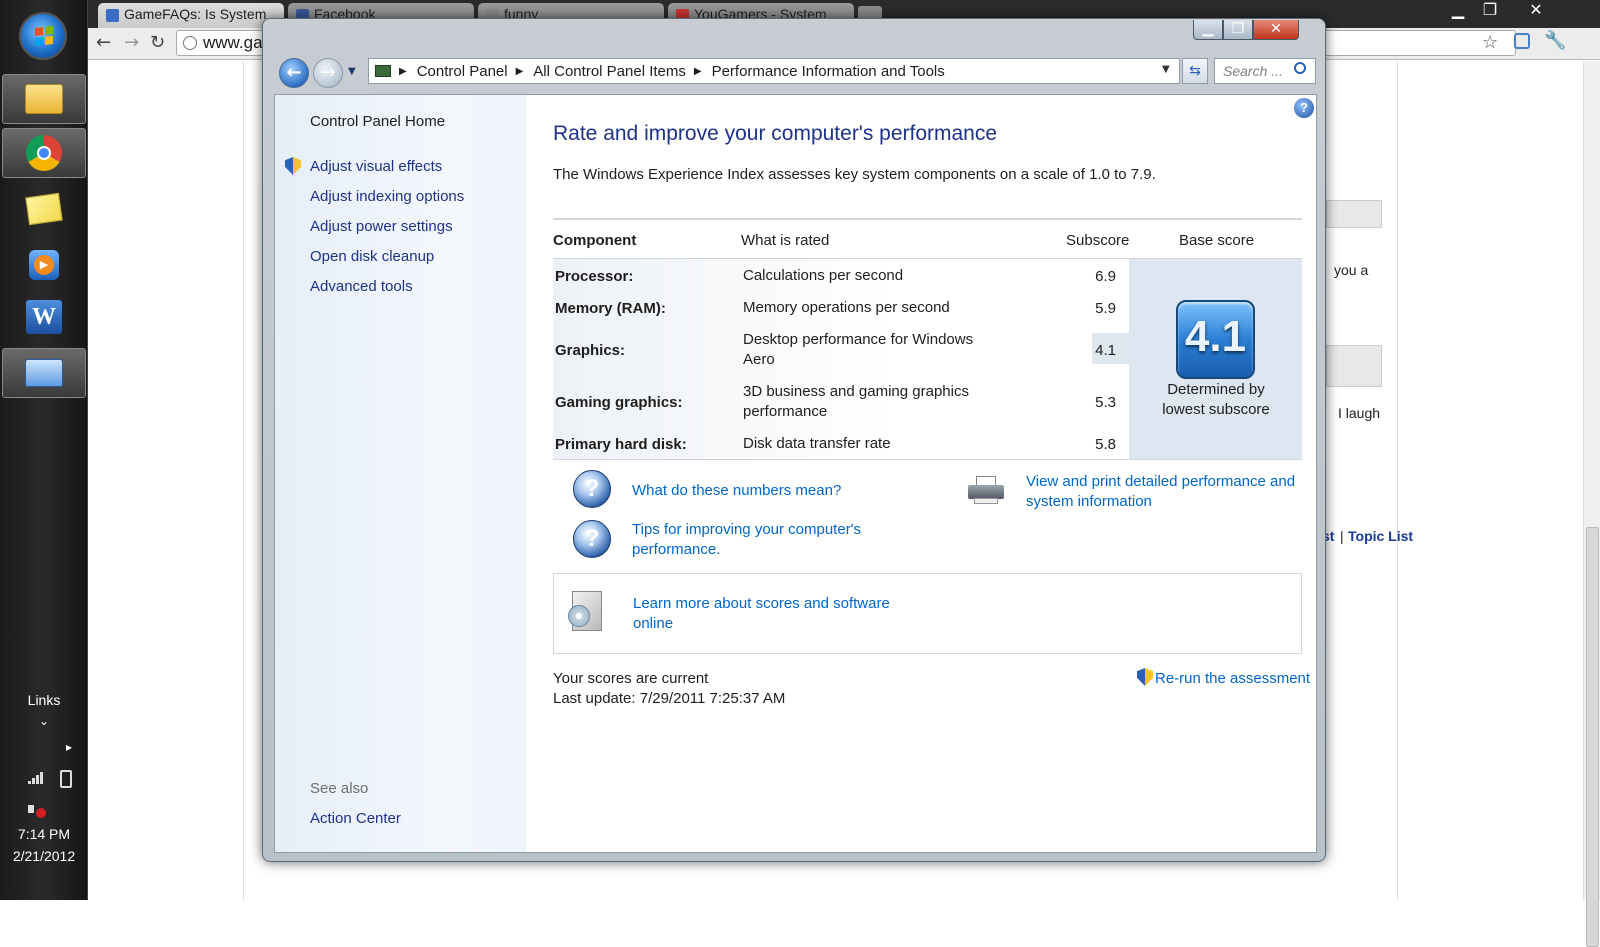  I want to click on browser-tab-label: GameFAQs: Is System, so click(195, 14).